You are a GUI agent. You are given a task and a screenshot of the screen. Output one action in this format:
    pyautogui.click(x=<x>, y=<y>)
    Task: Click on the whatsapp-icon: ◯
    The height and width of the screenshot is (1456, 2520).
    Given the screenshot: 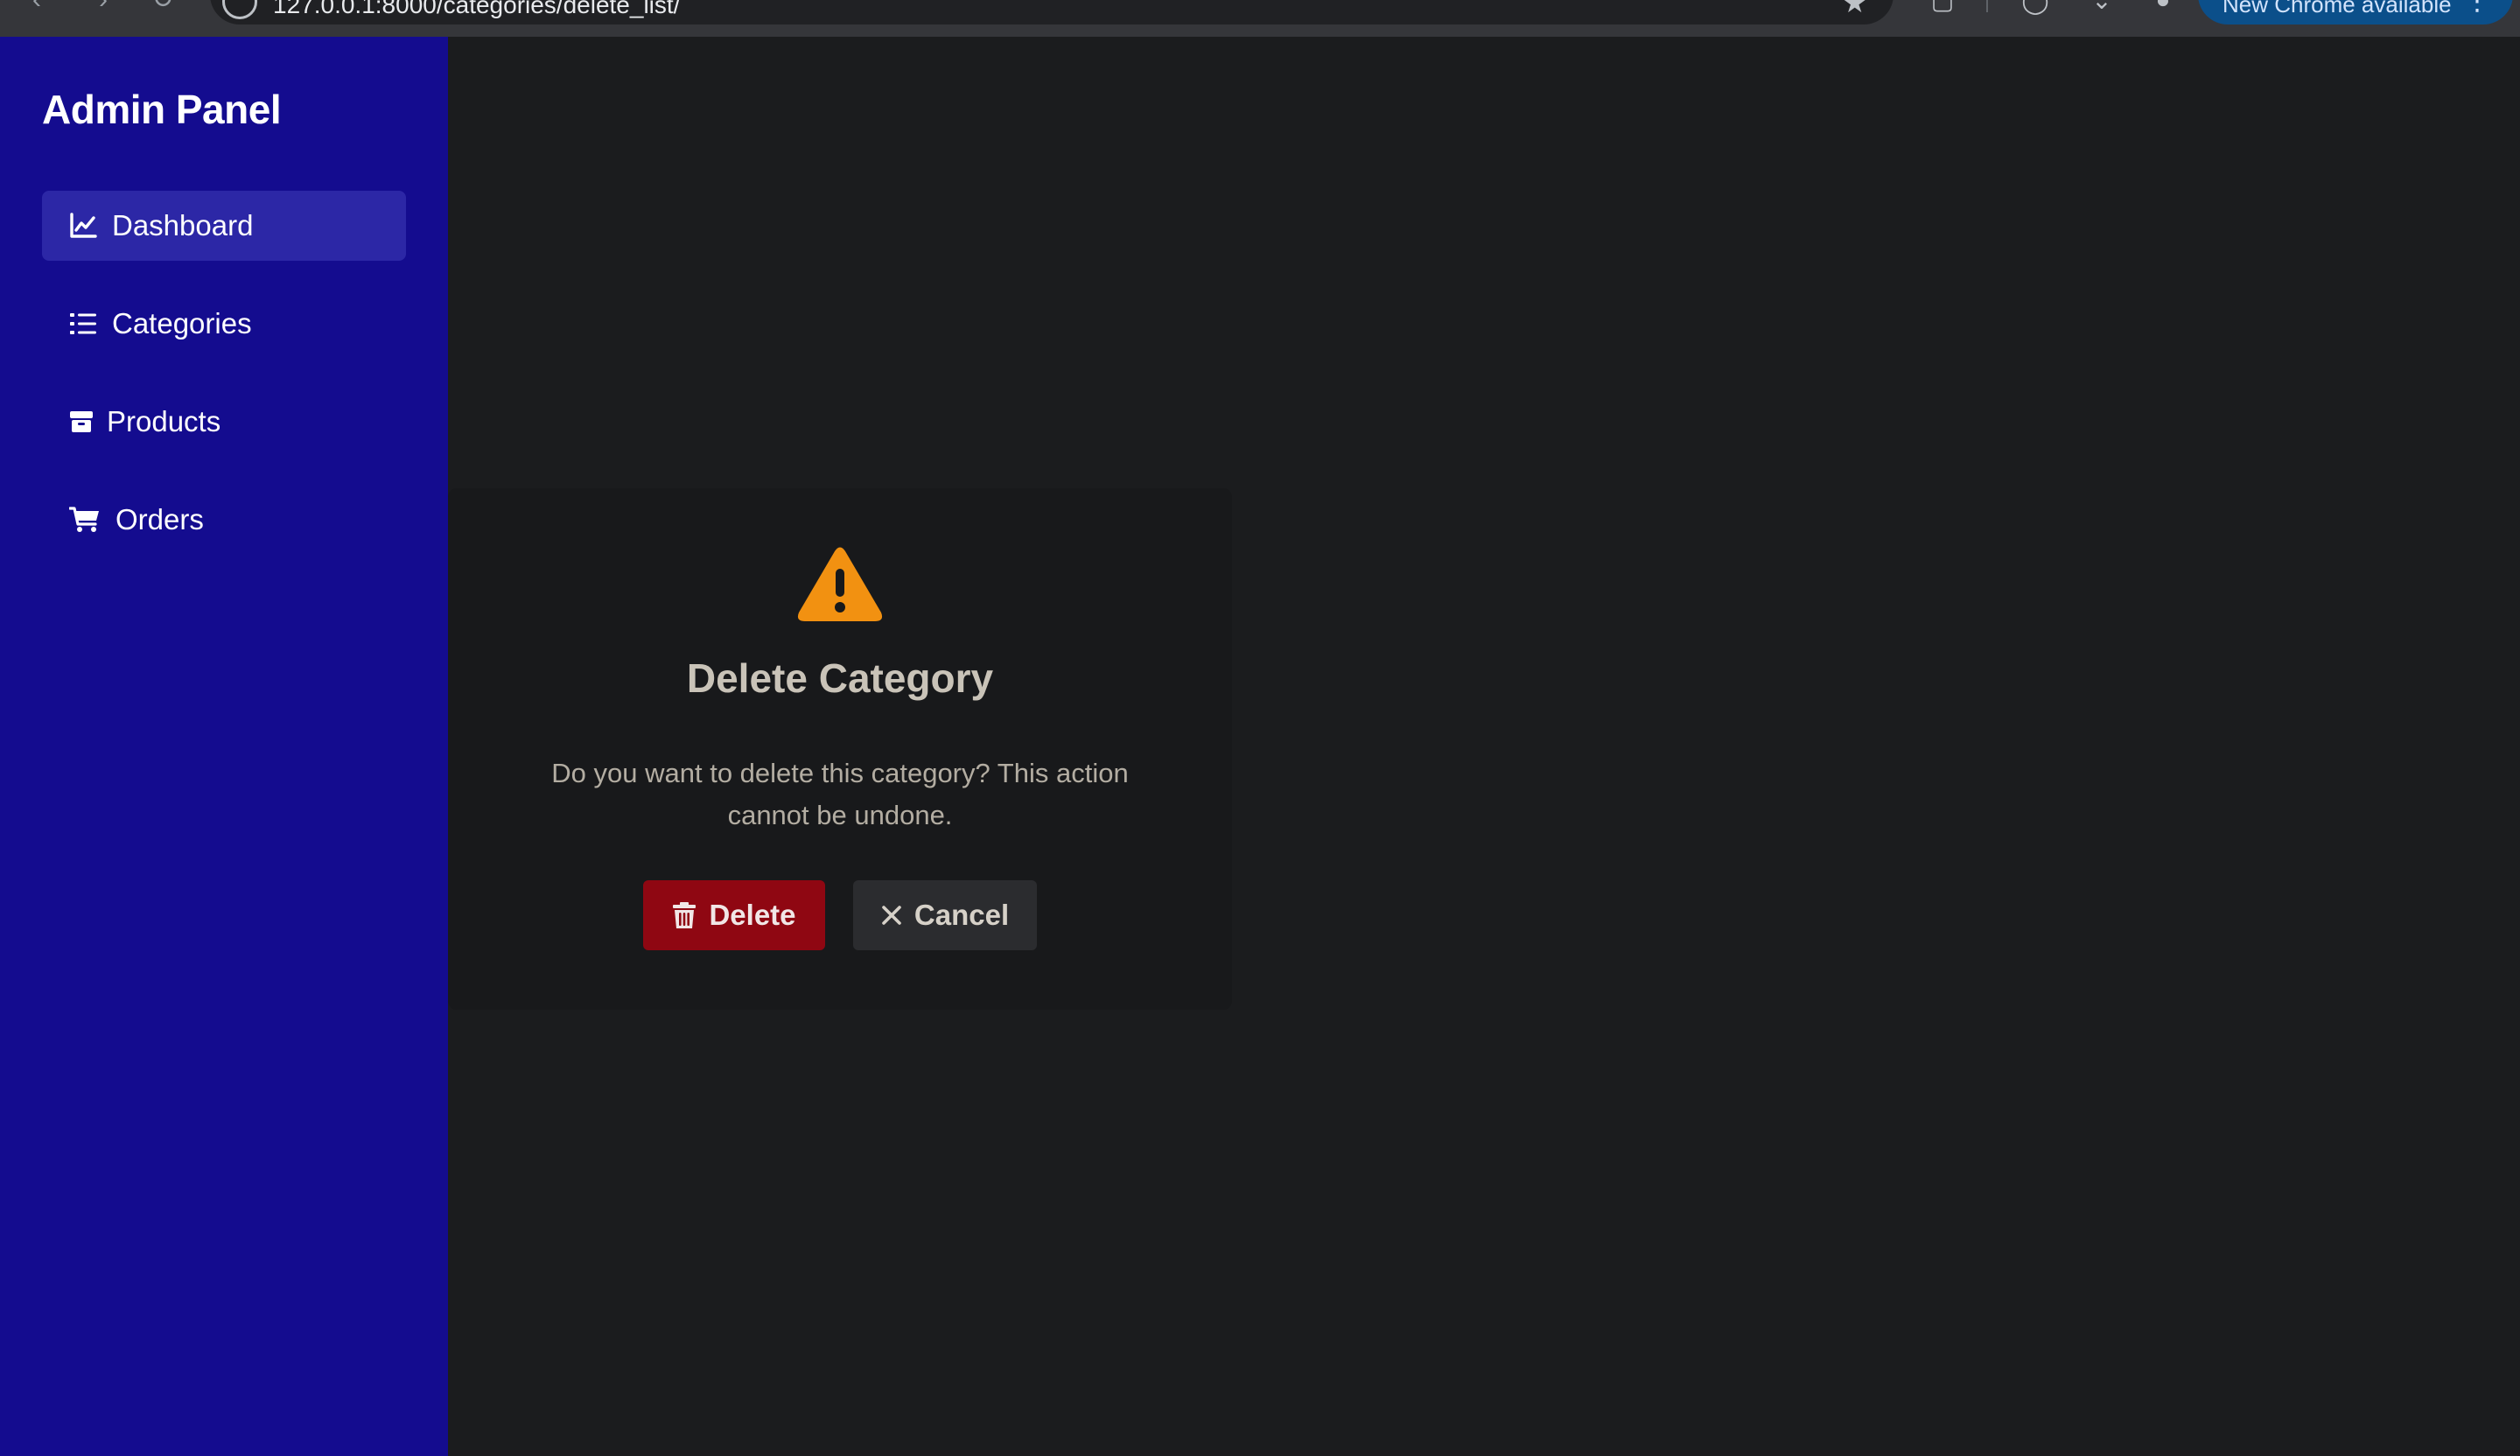 What is the action you would take?
    pyautogui.click(x=2035, y=10)
    